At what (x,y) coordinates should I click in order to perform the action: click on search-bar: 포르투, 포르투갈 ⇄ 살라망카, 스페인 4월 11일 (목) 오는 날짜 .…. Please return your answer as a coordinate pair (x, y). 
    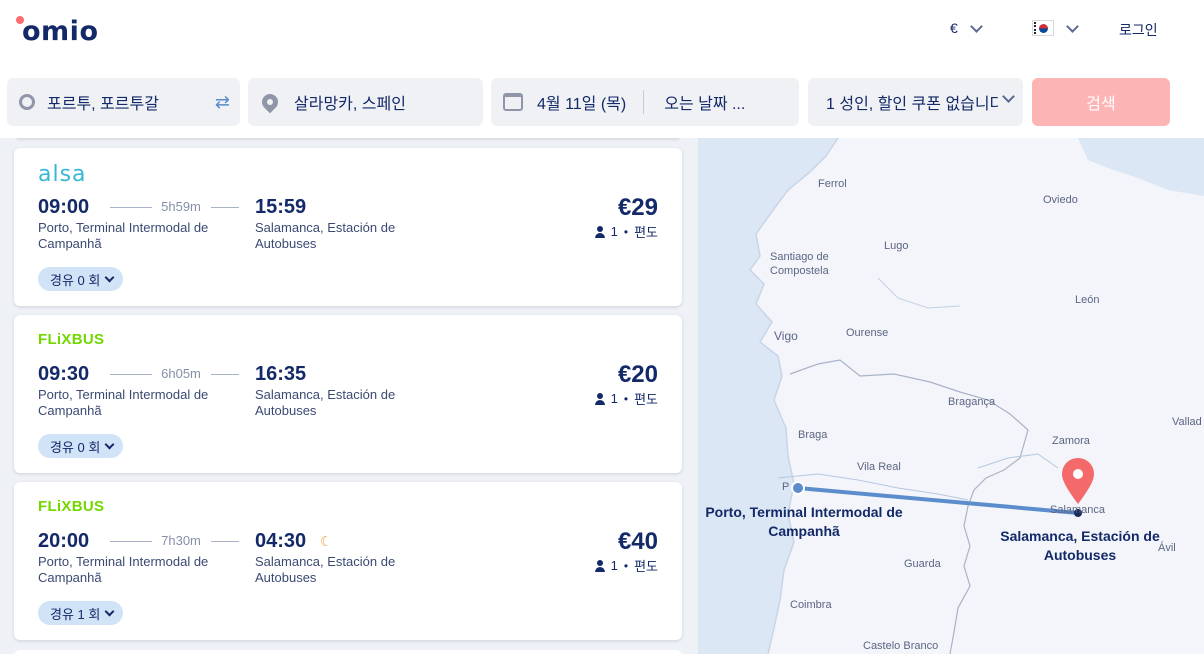
    Looking at the image, I should click on (602, 102).